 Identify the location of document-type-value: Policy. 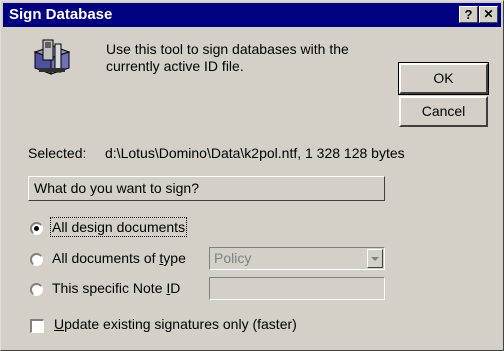
(233, 258).